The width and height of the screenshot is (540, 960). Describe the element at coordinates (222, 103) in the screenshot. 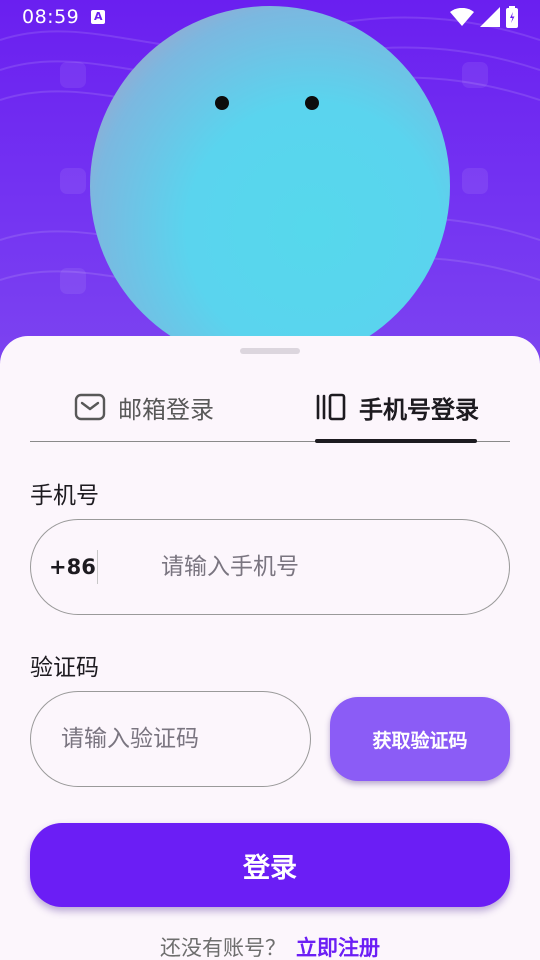

I see `mascot-left-eye` at that location.